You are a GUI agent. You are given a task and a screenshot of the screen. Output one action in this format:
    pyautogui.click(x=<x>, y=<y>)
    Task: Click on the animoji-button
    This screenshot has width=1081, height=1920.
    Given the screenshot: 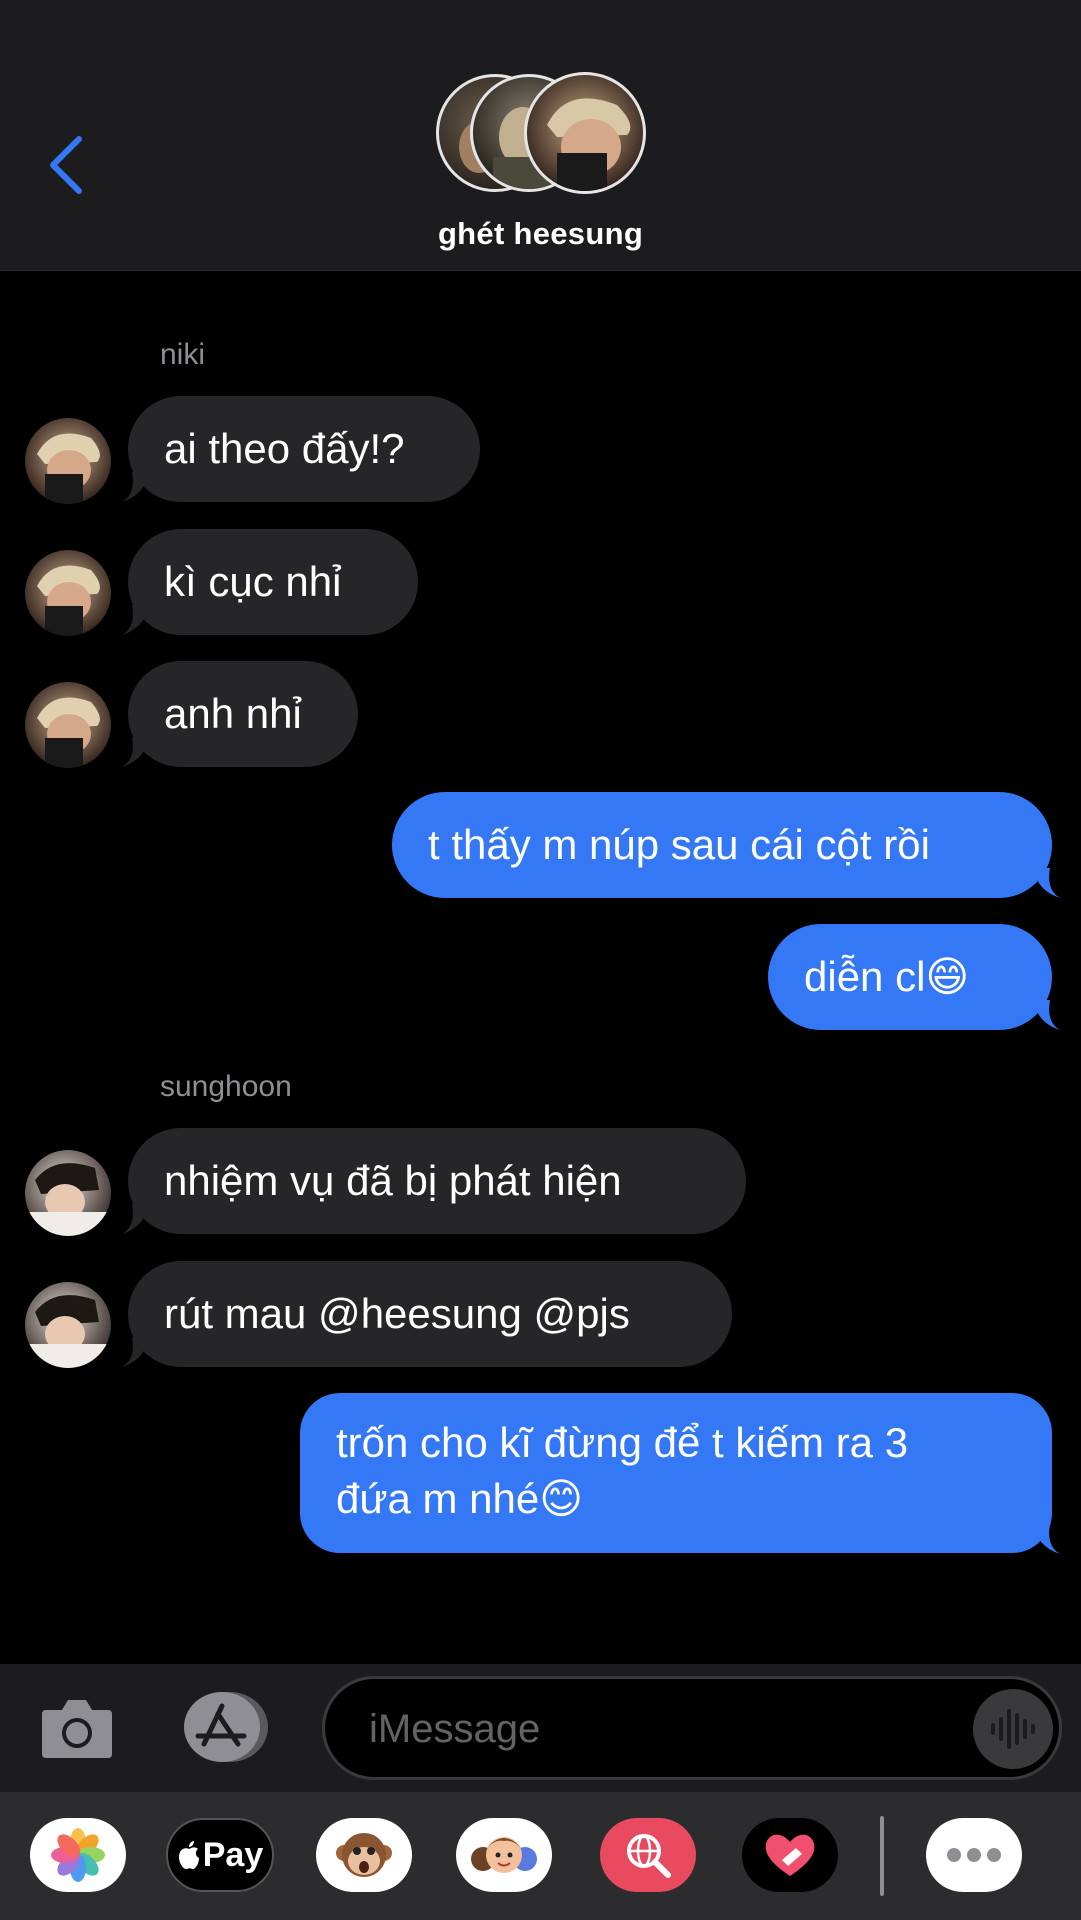 What is the action you would take?
    pyautogui.click(x=364, y=1855)
    